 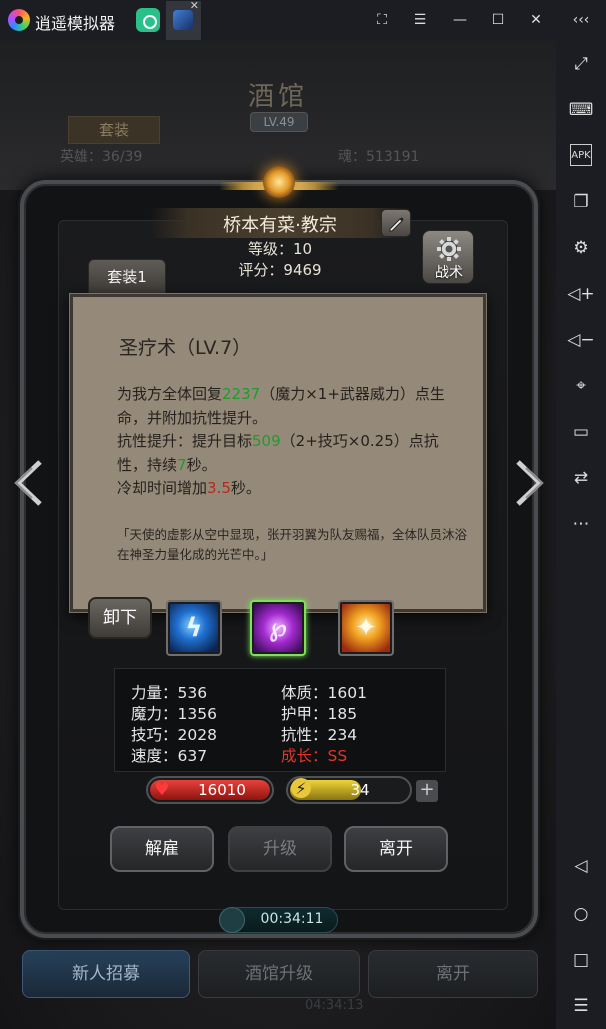 I want to click on pencil-icon, so click(x=396, y=224).